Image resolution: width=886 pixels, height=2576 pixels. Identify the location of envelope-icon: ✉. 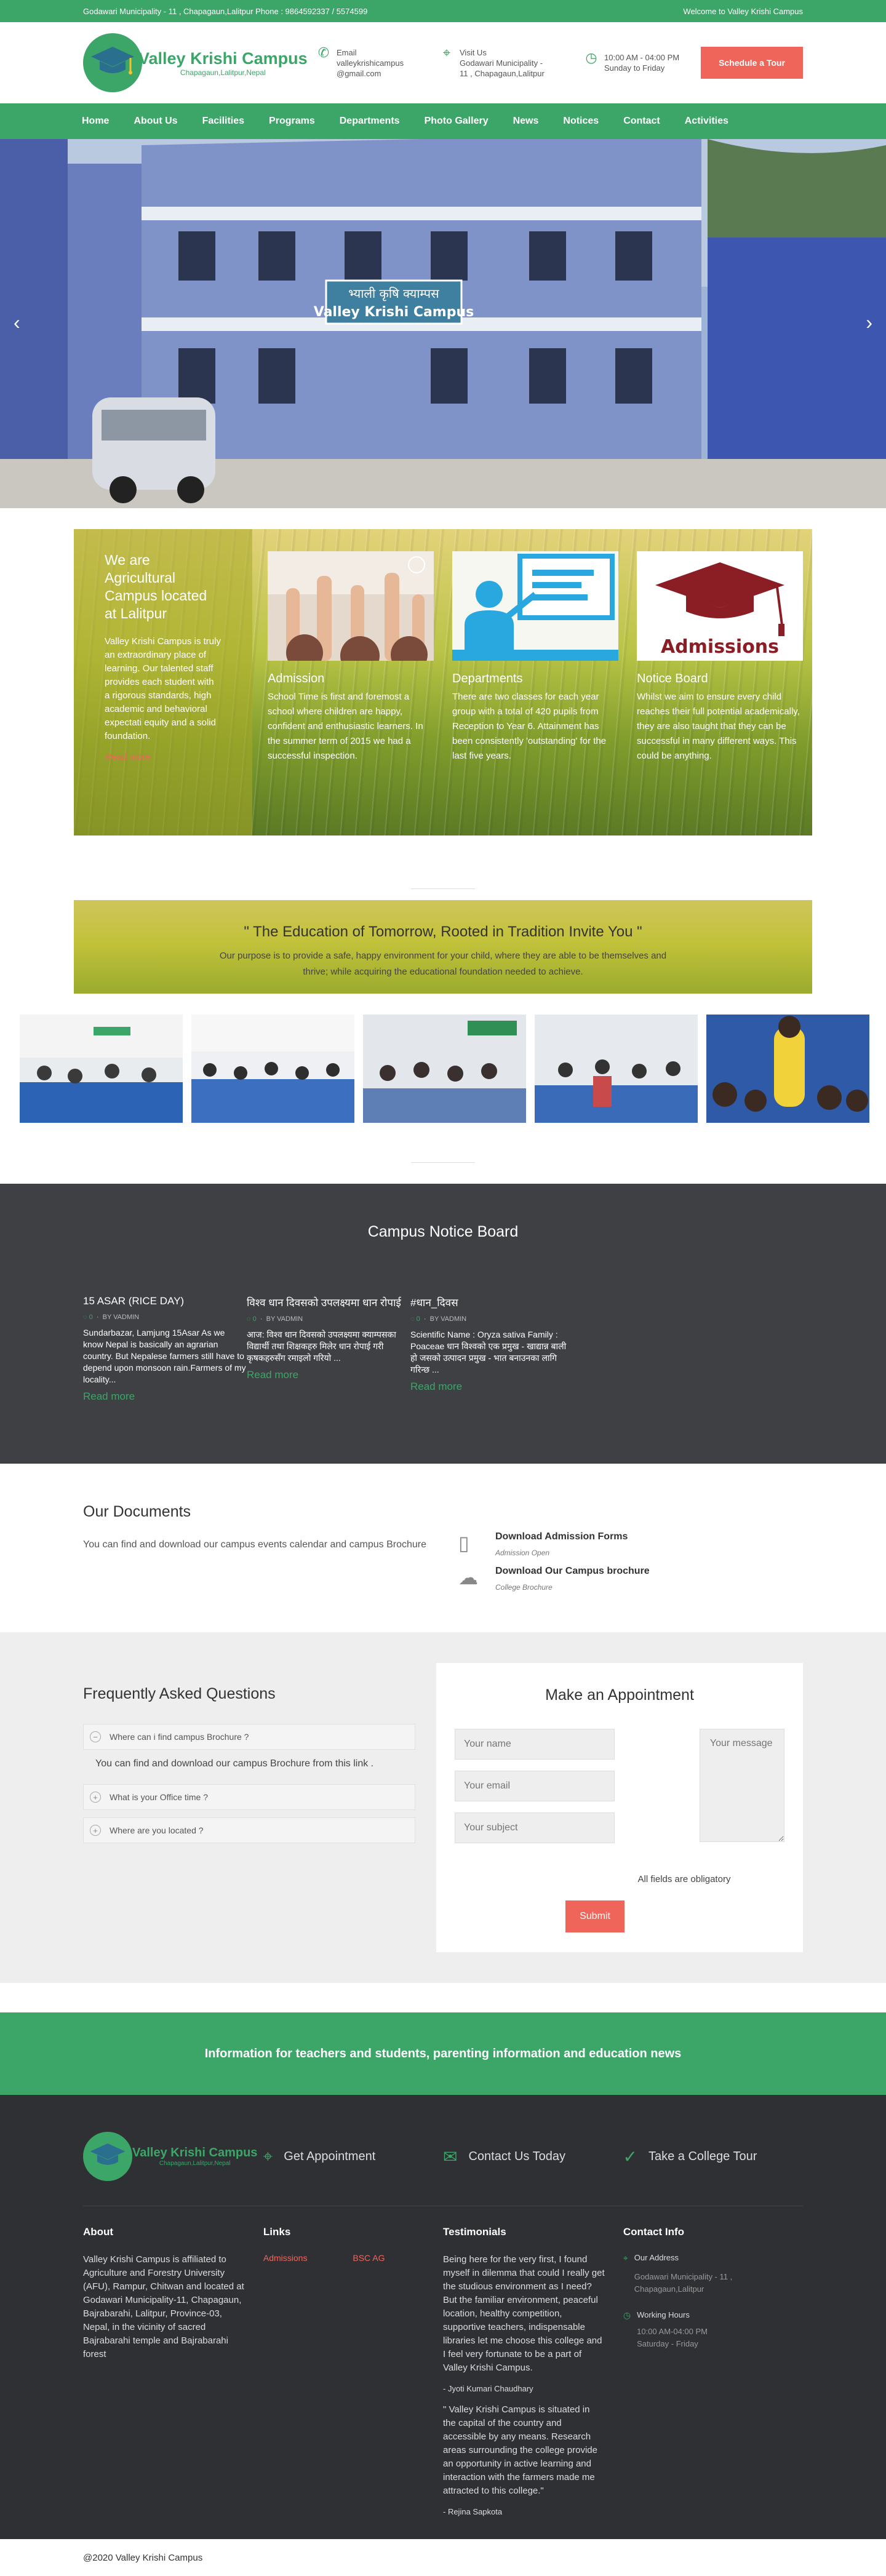
(451, 2156).